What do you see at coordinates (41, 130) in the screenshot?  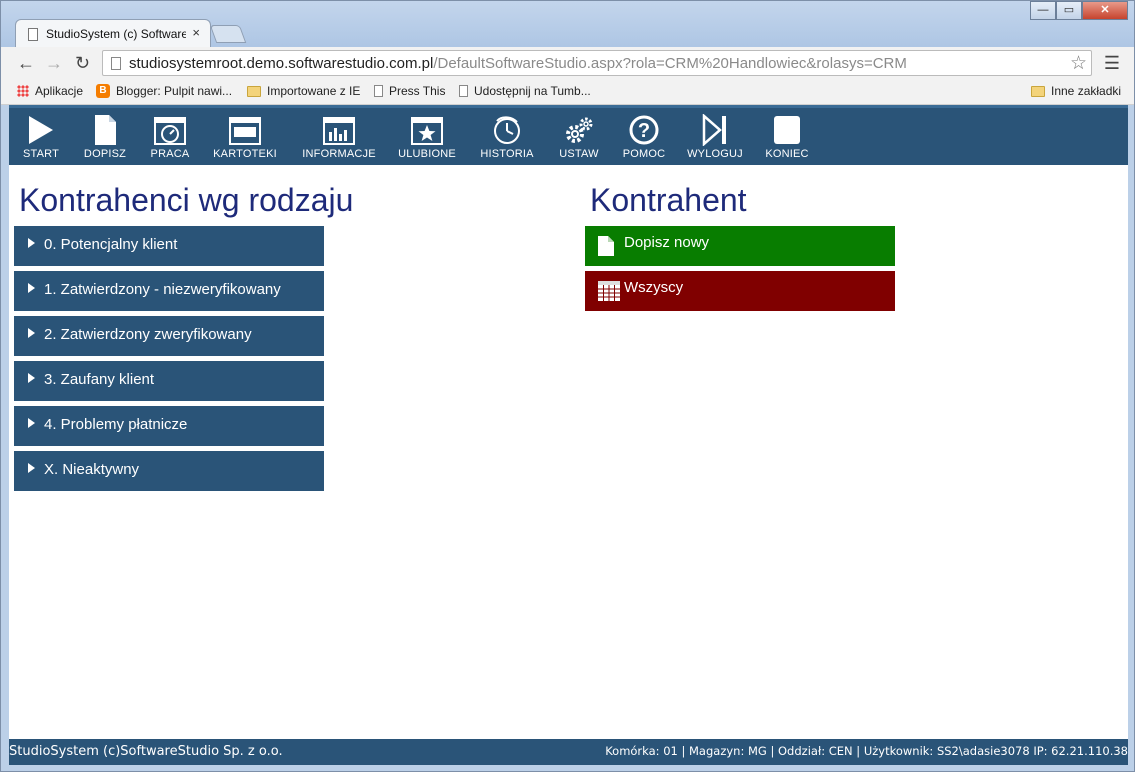 I see `play-icon` at bounding box center [41, 130].